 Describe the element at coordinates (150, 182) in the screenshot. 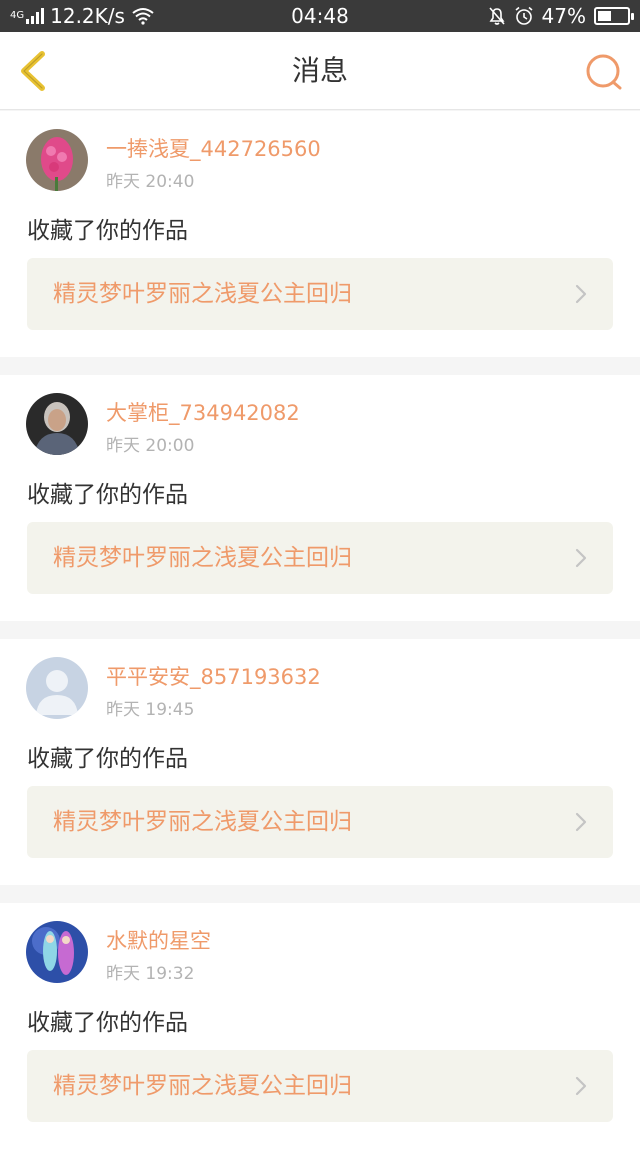

I see `message-time: 昨天 20:40` at that location.